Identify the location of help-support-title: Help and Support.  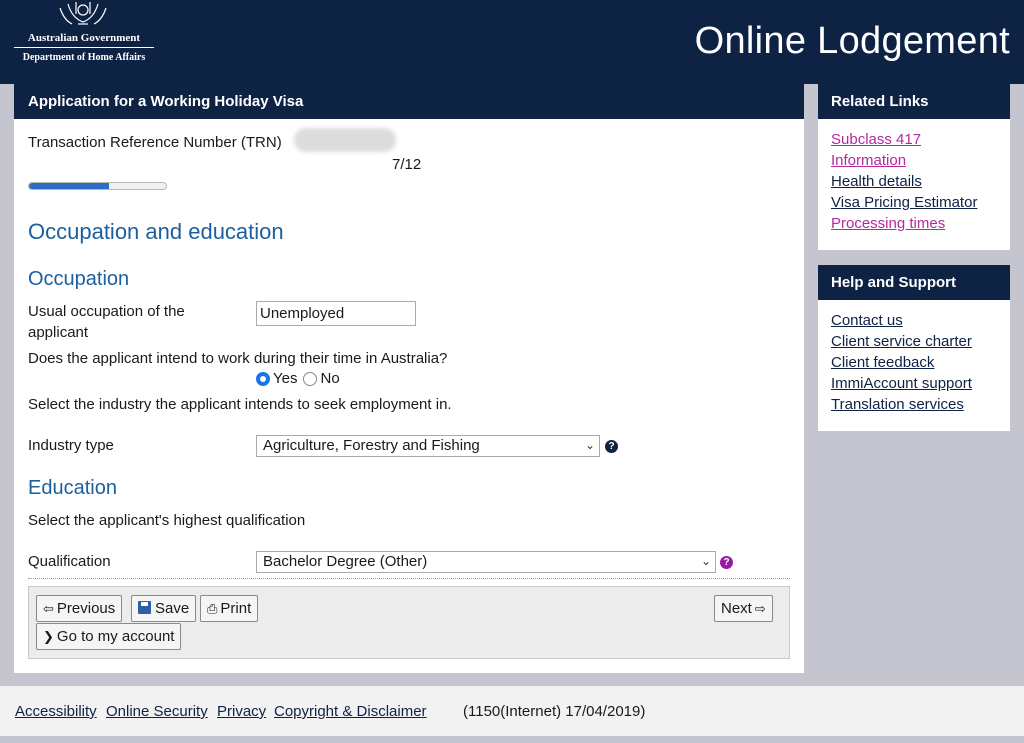
(914, 282).